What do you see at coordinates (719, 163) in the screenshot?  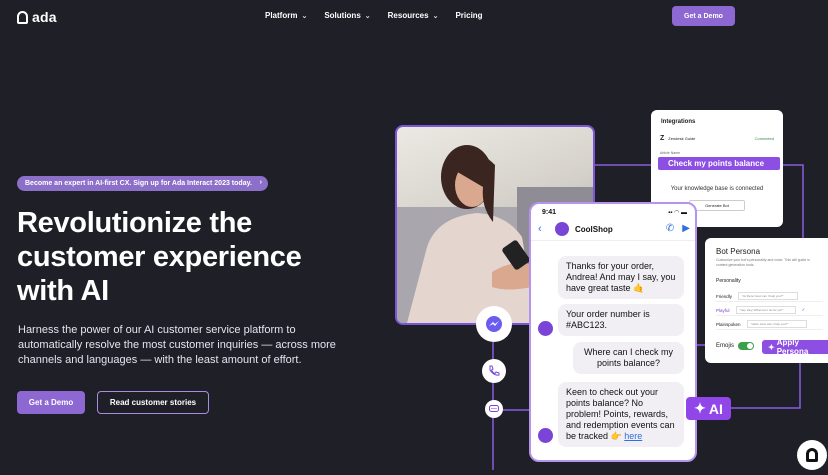 I see `article-highlight: Check my points balance` at bounding box center [719, 163].